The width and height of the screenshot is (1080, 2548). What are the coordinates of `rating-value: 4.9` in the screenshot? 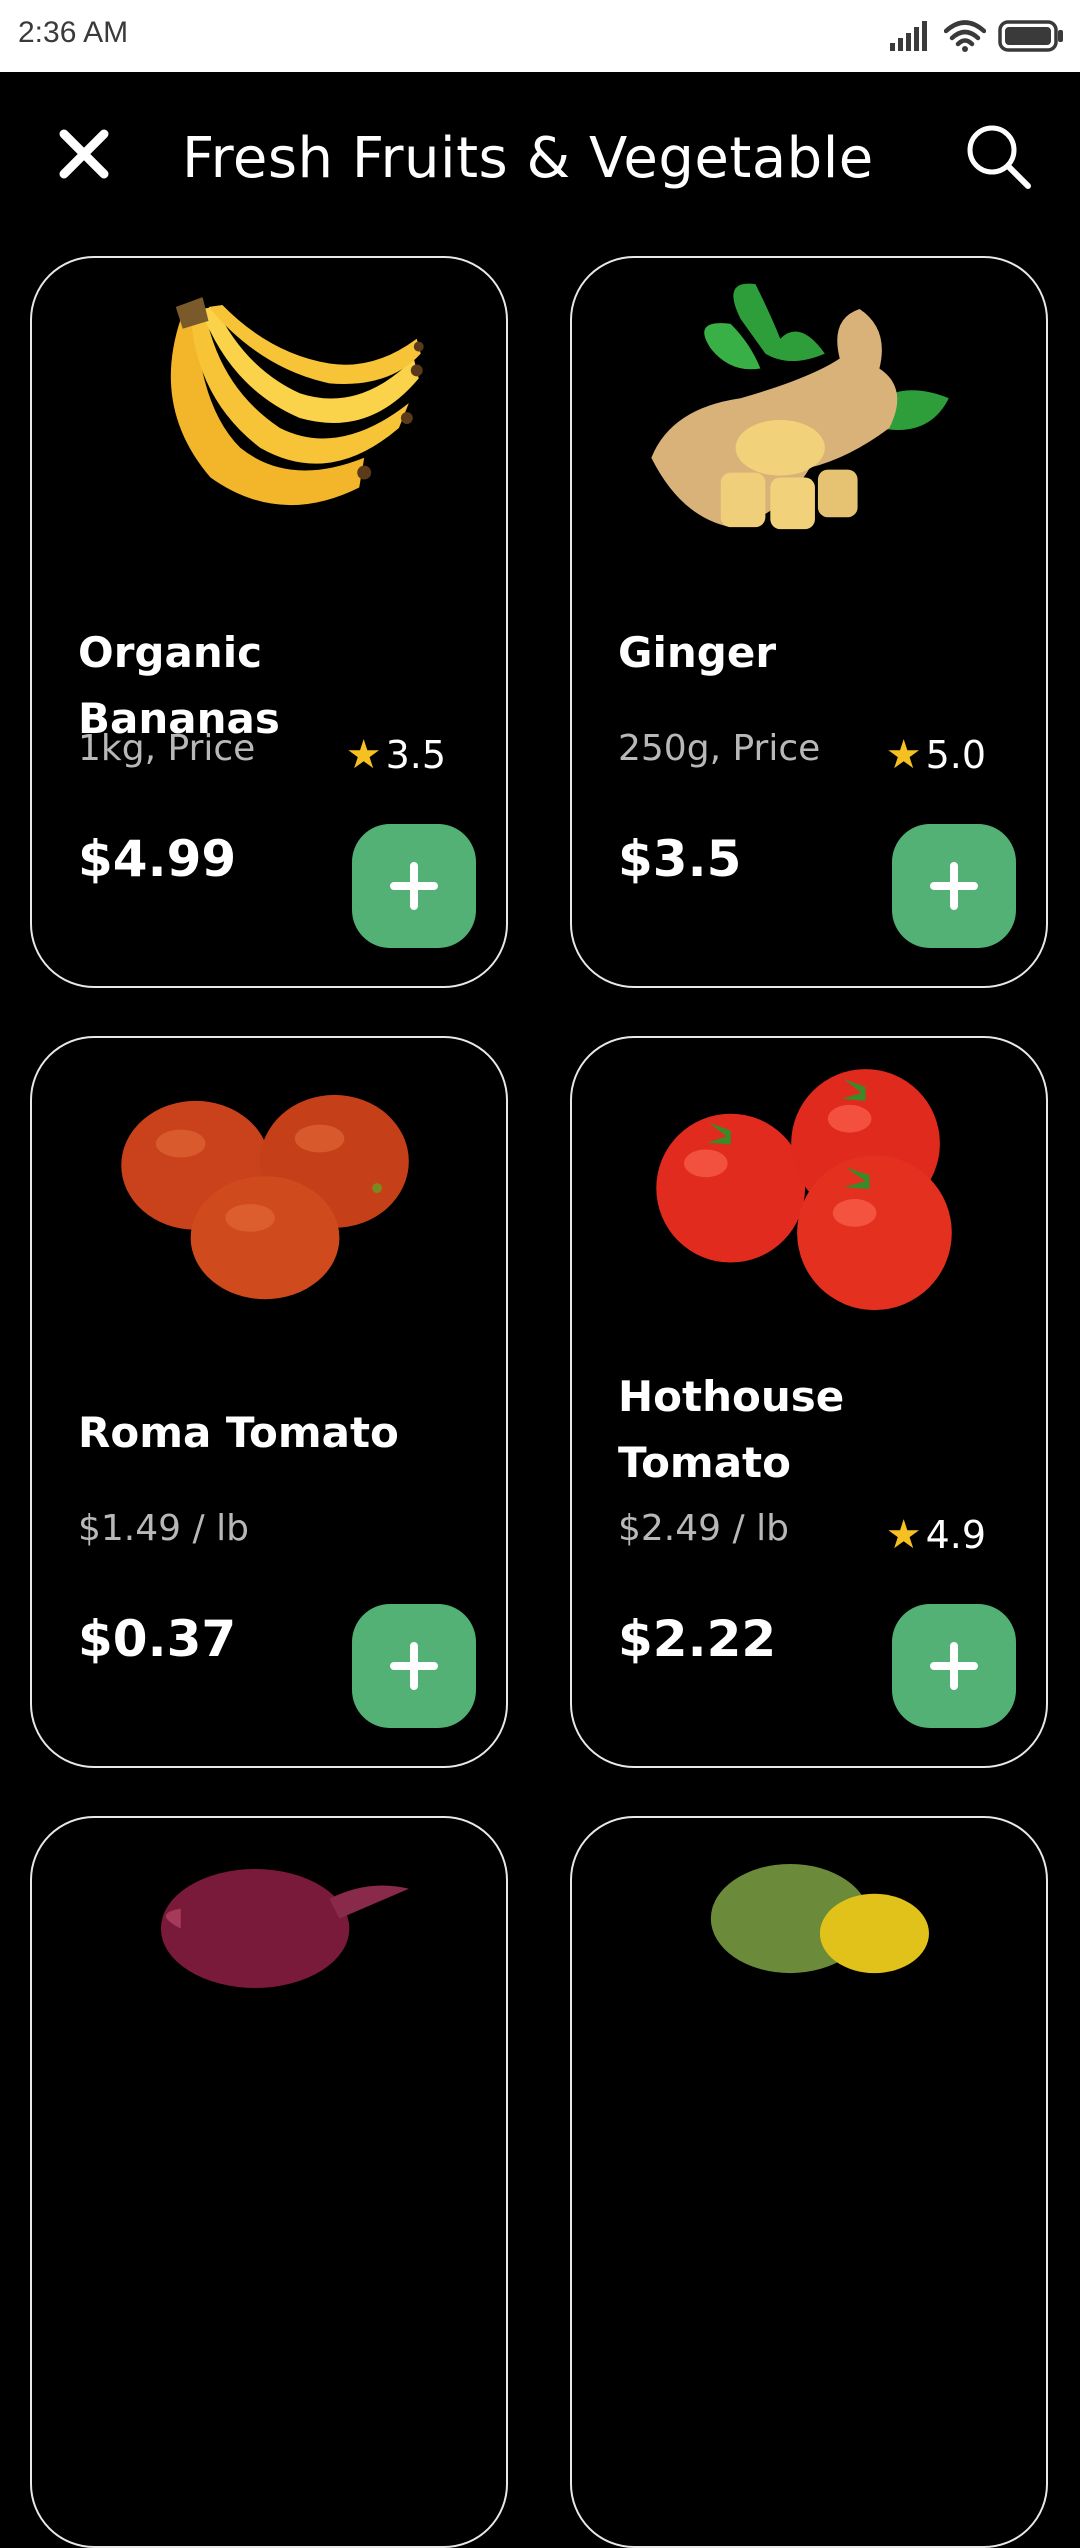 It's located at (955, 1535).